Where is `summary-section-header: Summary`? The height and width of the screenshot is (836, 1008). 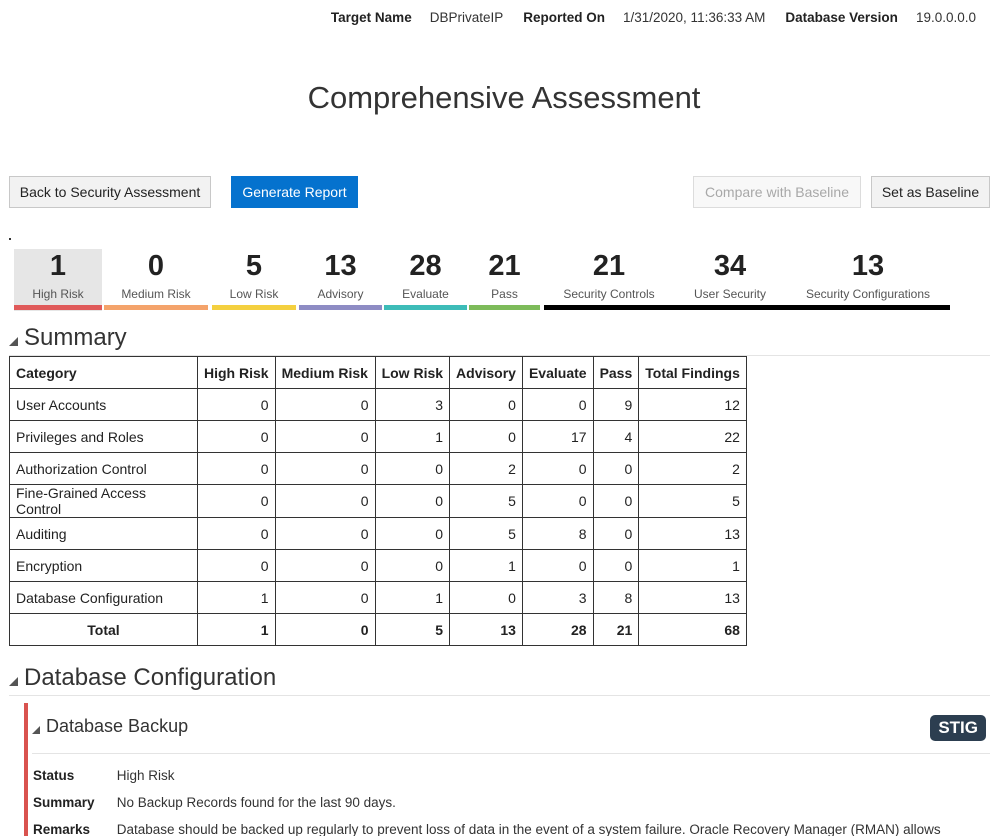 summary-section-header: Summary is located at coordinates (68, 338).